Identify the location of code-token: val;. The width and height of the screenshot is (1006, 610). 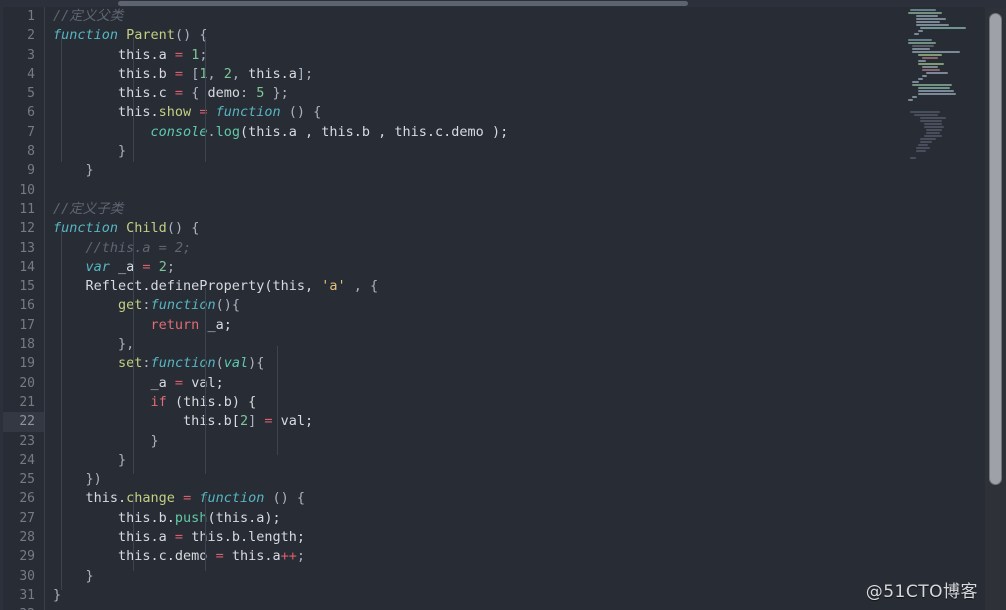
(203, 382).